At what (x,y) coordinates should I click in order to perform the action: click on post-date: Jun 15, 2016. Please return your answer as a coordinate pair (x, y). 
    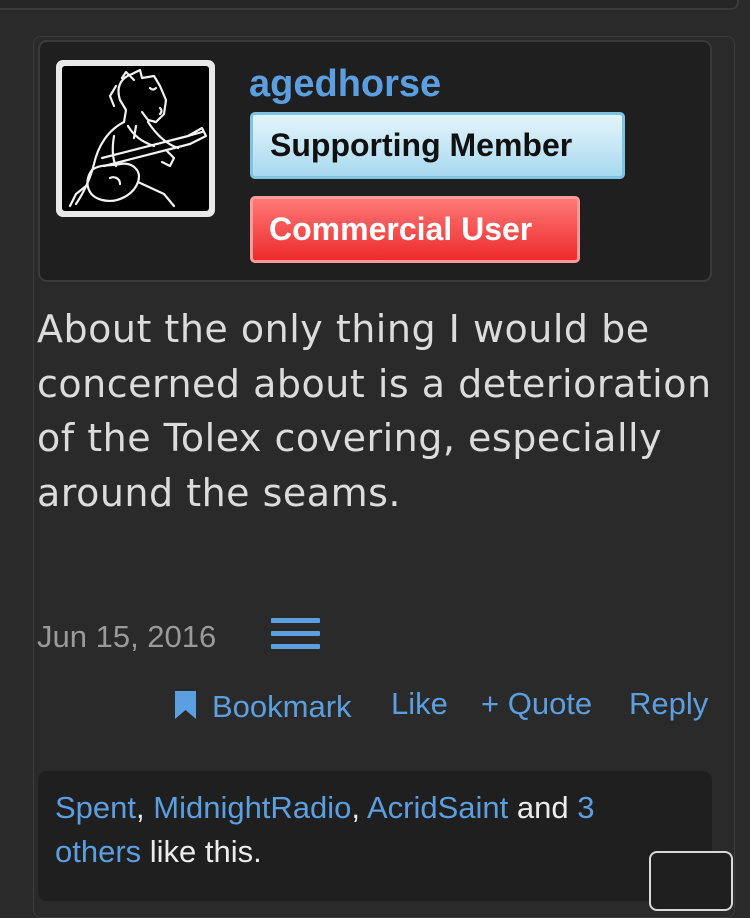
    Looking at the image, I should click on (126, 637).